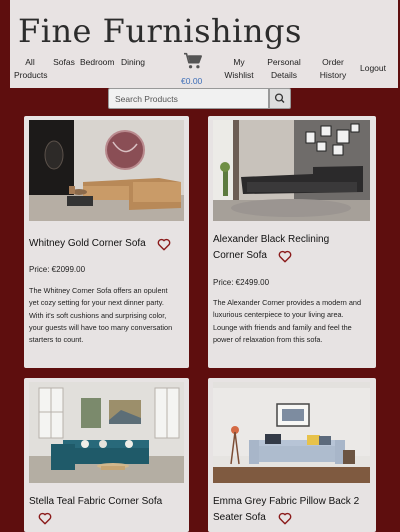  What do you see at coordinates (57, 269) in the screenshot?
I see `product-price: Price: €2099.00` at bounding box center [57, 269].